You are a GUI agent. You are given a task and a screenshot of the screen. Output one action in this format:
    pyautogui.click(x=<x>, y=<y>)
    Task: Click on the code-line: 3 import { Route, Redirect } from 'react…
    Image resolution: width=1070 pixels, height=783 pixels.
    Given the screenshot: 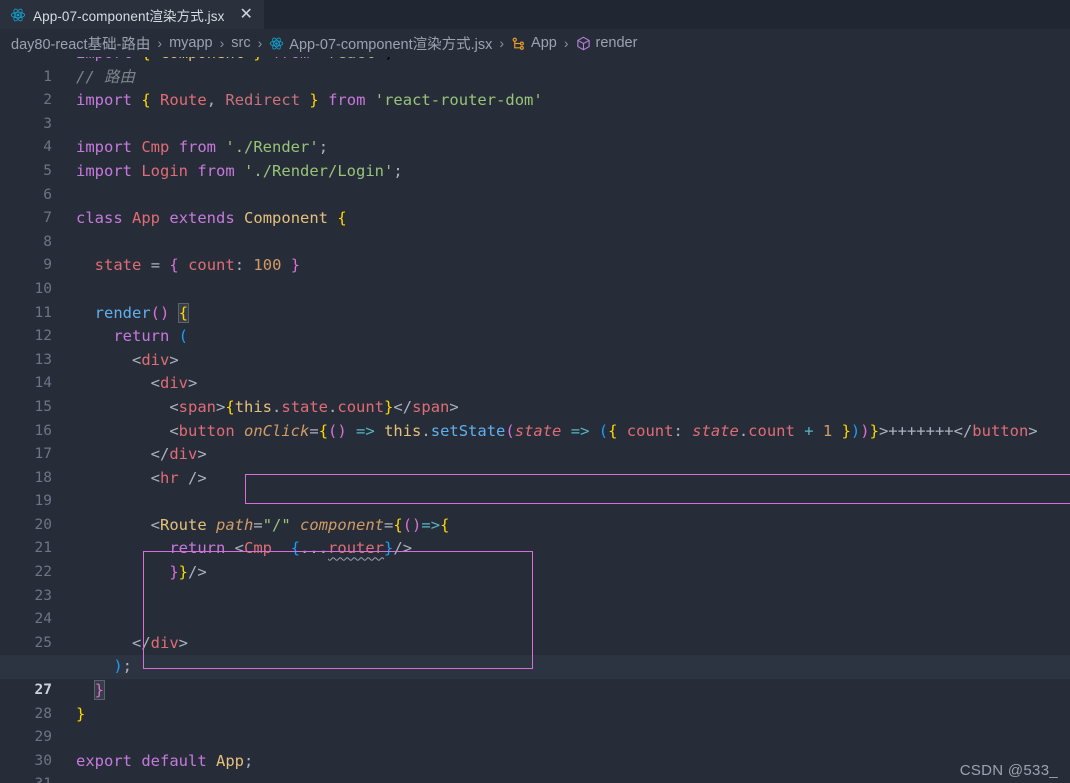 What is the action you would take?
    pyautogui.click(x=535, y=110)
    